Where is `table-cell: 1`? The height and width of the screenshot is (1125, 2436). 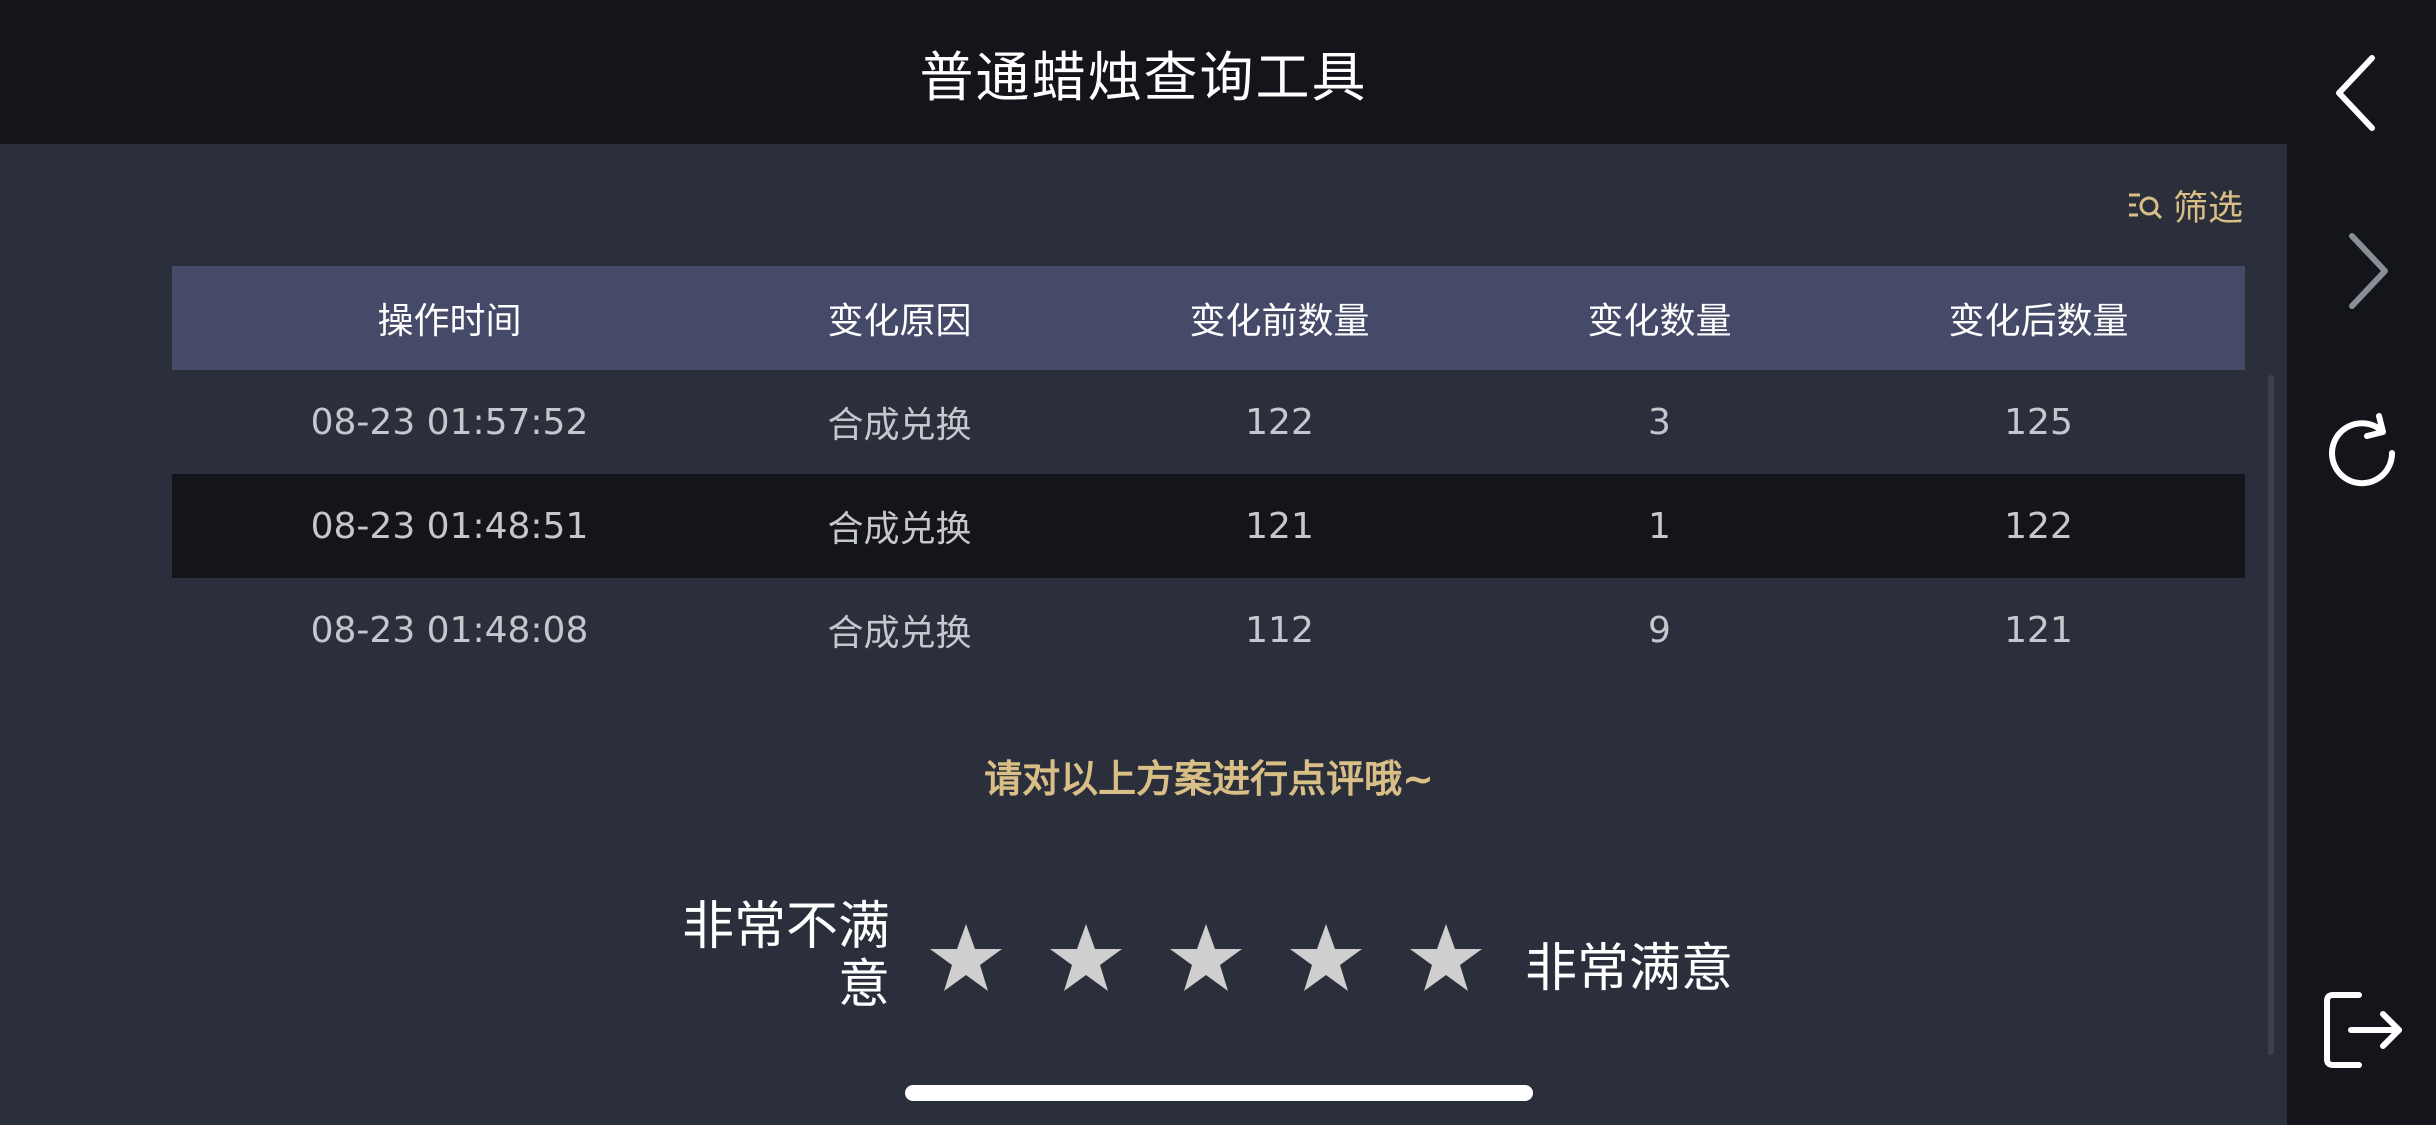
table-cell: 1 is located at coordinates (1659, 526).